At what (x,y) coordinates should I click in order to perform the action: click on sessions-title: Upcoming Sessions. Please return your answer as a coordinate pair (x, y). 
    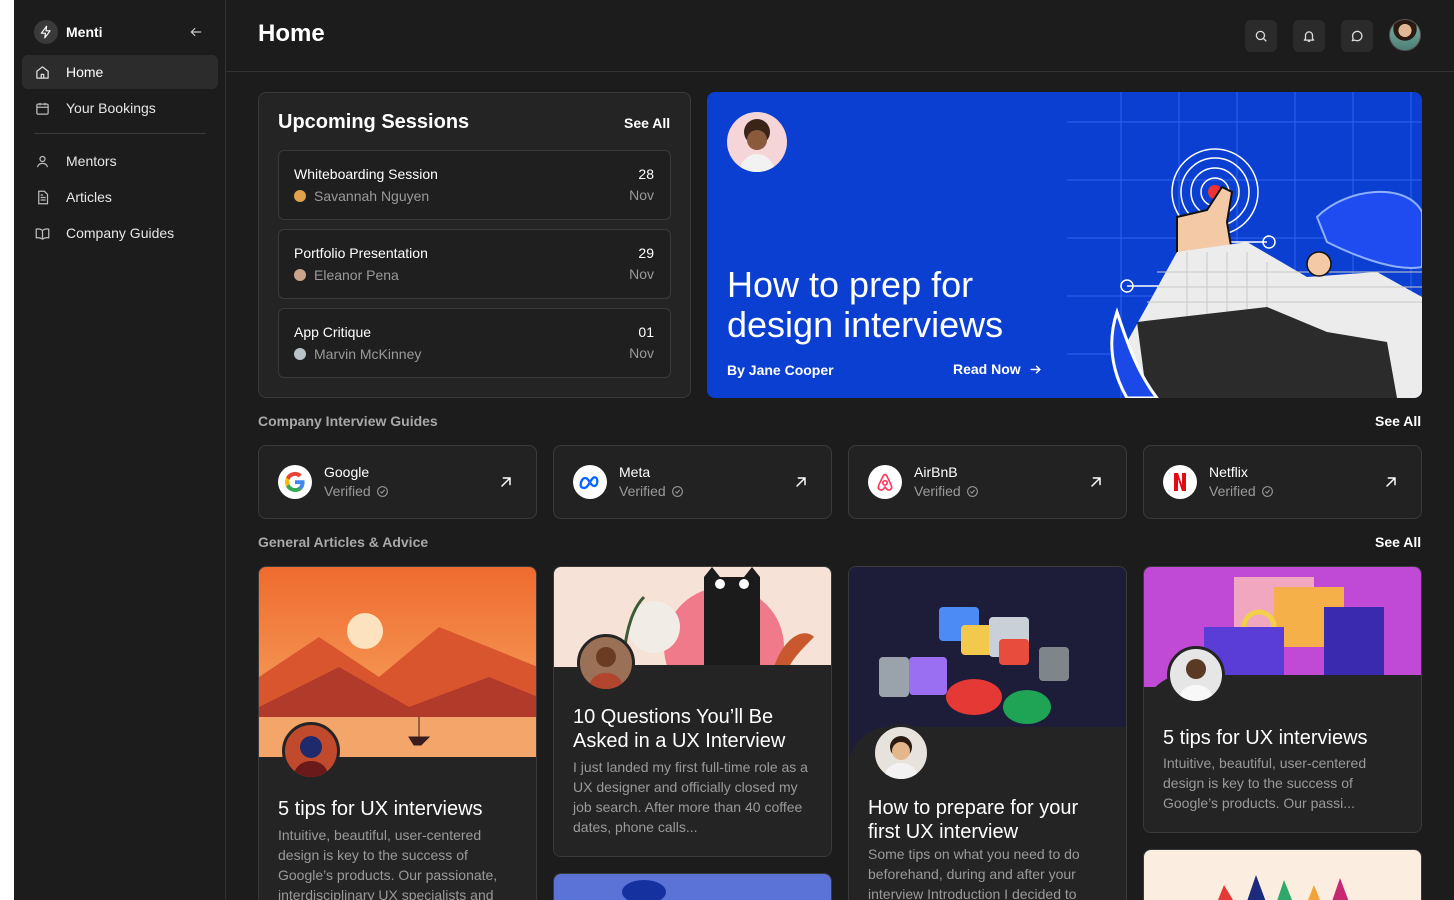
    Looking at the image, I should click on (374, 122).